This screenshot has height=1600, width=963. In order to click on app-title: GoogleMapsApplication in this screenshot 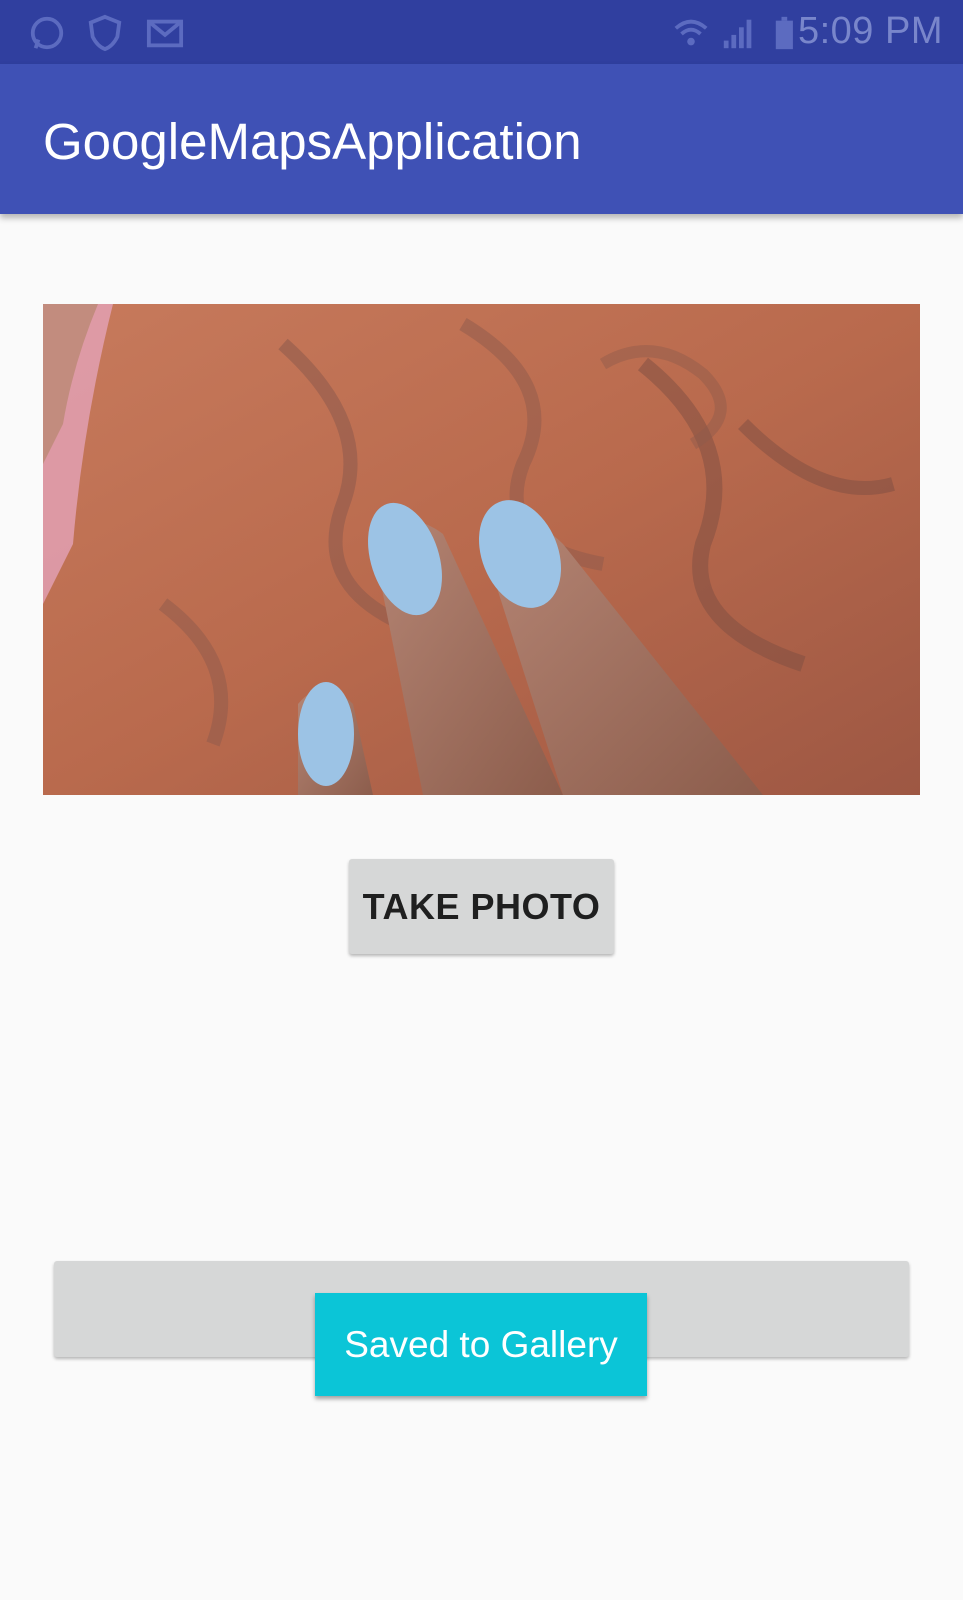, I will do `click(312, 141)`.